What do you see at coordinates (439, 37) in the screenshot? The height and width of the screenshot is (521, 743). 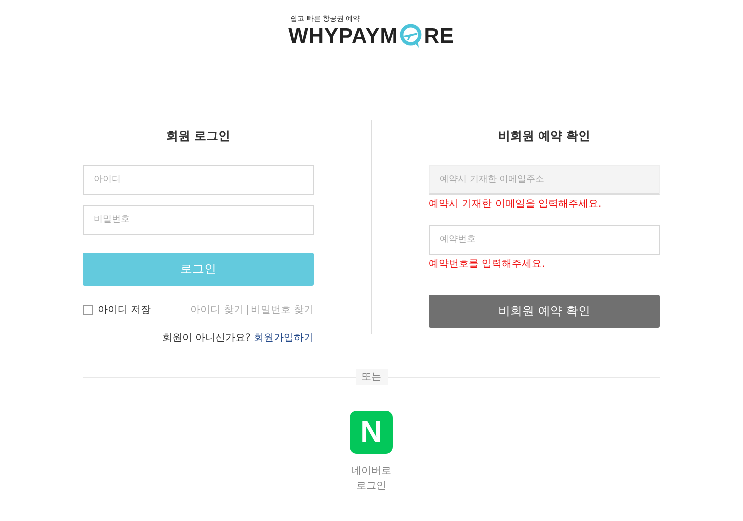 I see `logo-text: RE` at bounding box center [439, 37].